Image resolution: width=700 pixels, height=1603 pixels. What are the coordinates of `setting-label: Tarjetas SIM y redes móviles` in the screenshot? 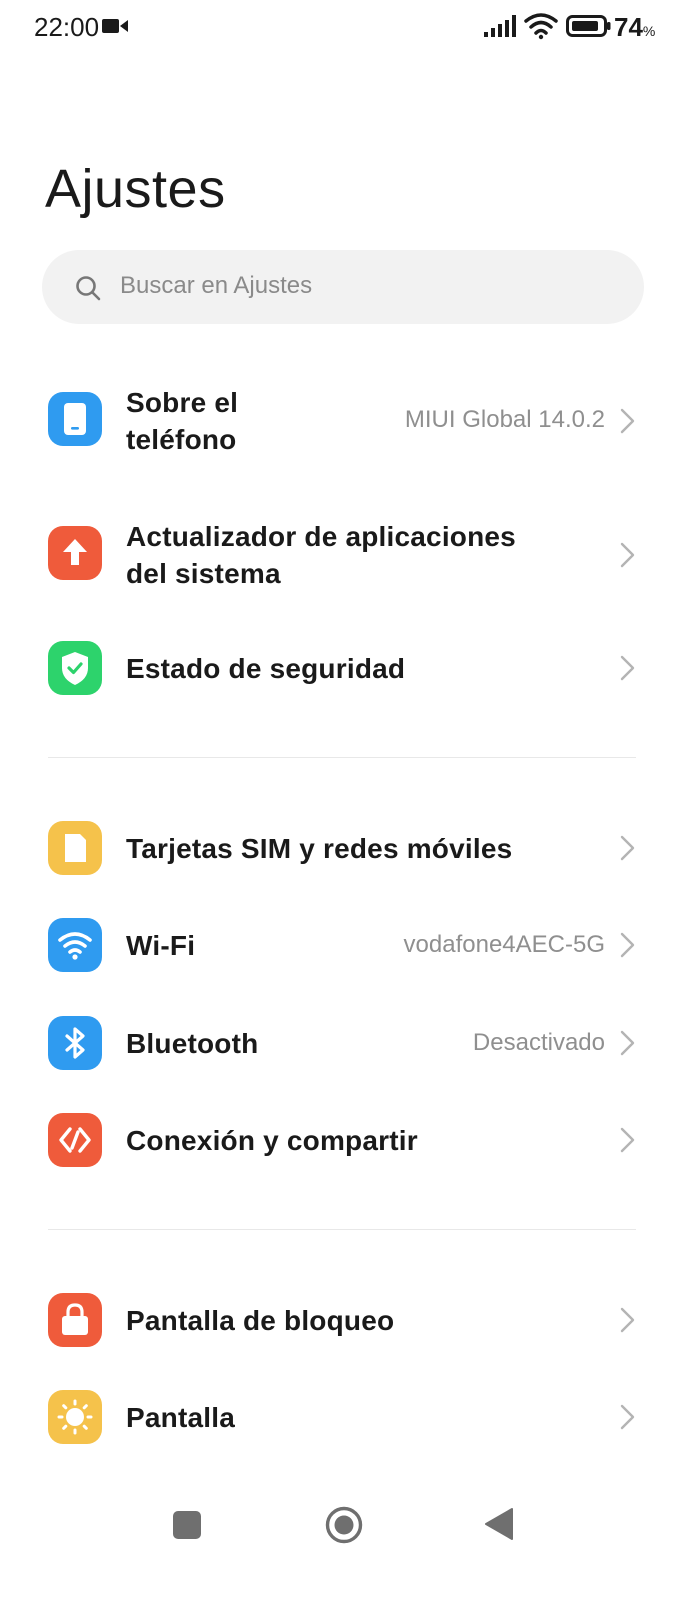 It's located at (319, 848).